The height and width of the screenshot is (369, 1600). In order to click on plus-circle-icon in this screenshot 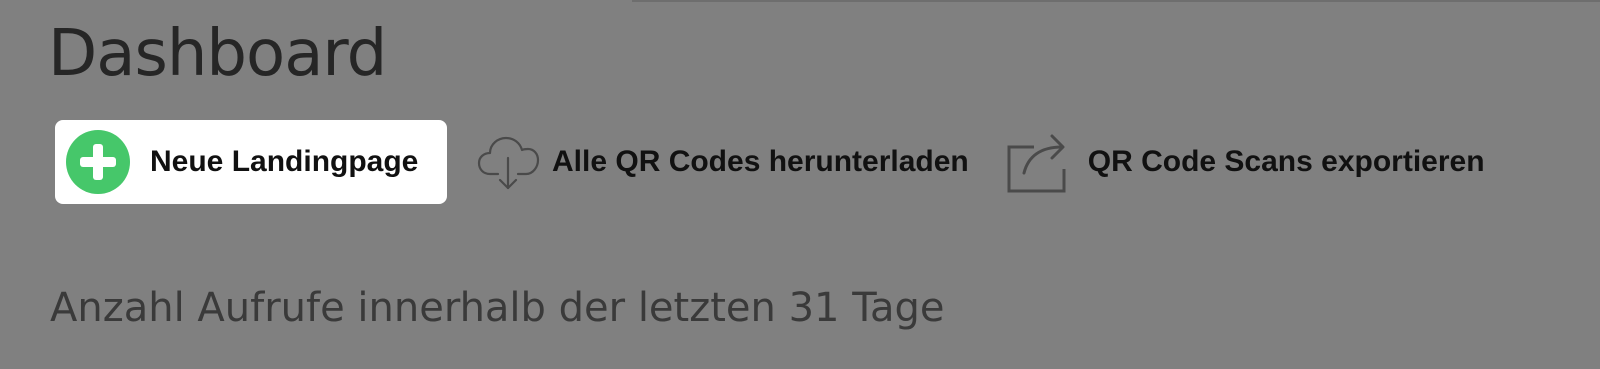, I will do `click(98, 162)`.